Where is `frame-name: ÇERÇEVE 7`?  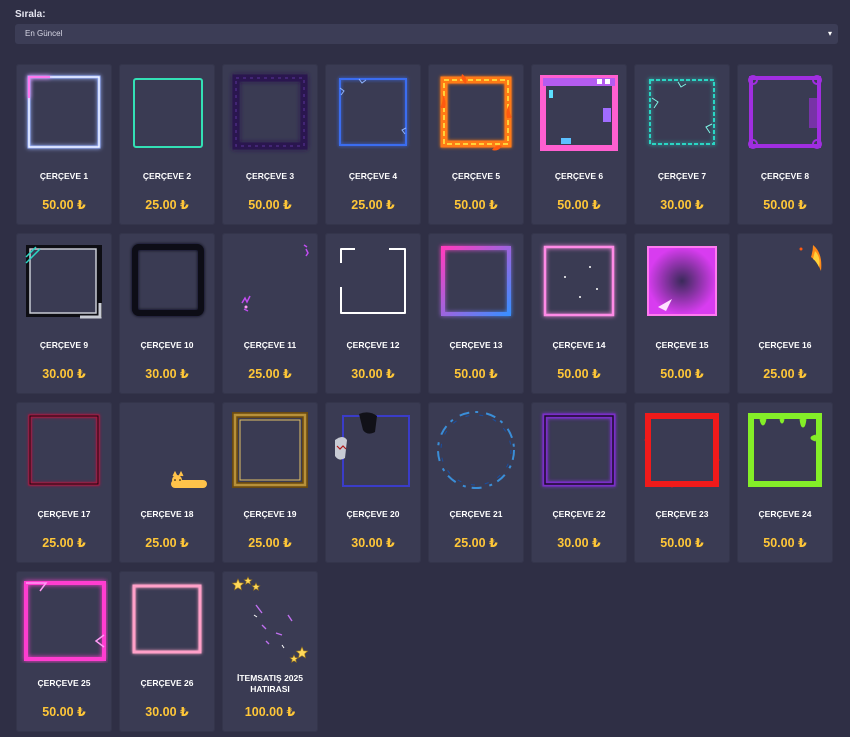
frame-name: ÇERÇEVE 7 is located at coordinates (682, 176).